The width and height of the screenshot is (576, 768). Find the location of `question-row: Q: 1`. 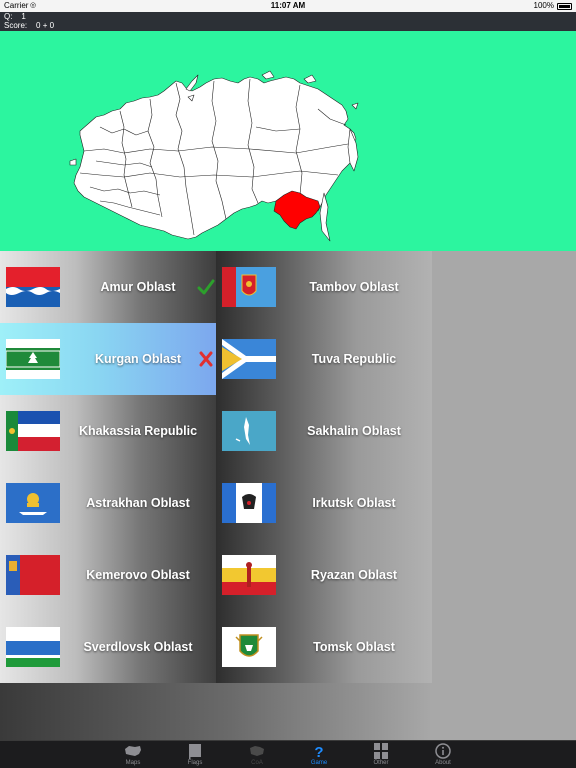

question-row: Q: 1 is located at coordinates (290, 16).